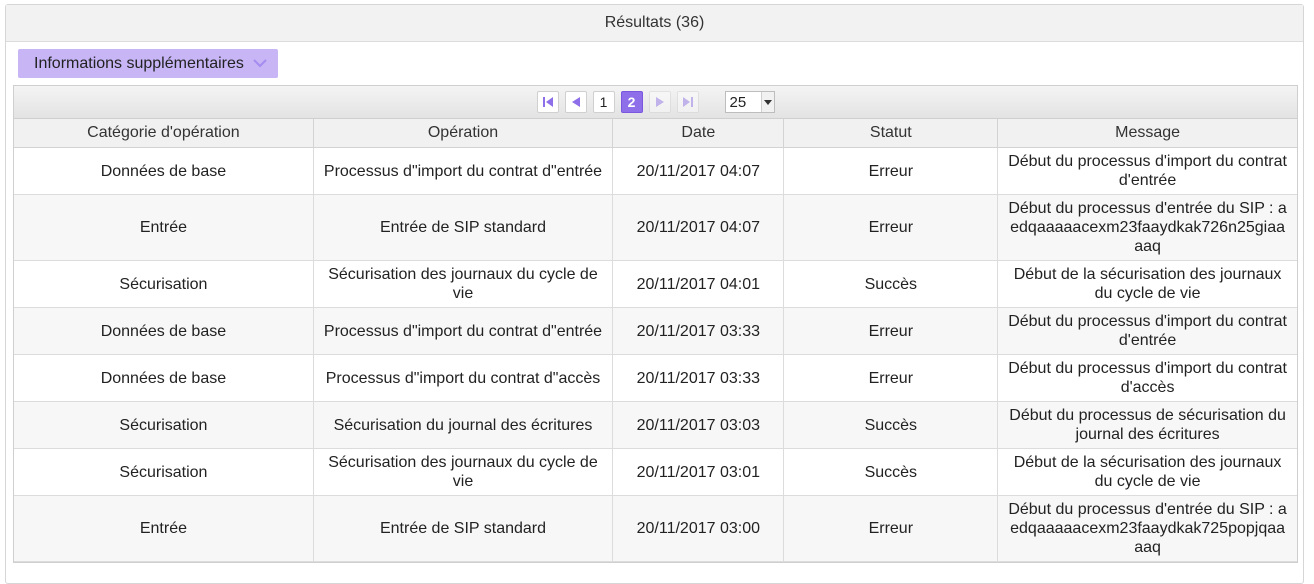  I want to click on results-panel-header: Résultats (36), so click(654, 23).